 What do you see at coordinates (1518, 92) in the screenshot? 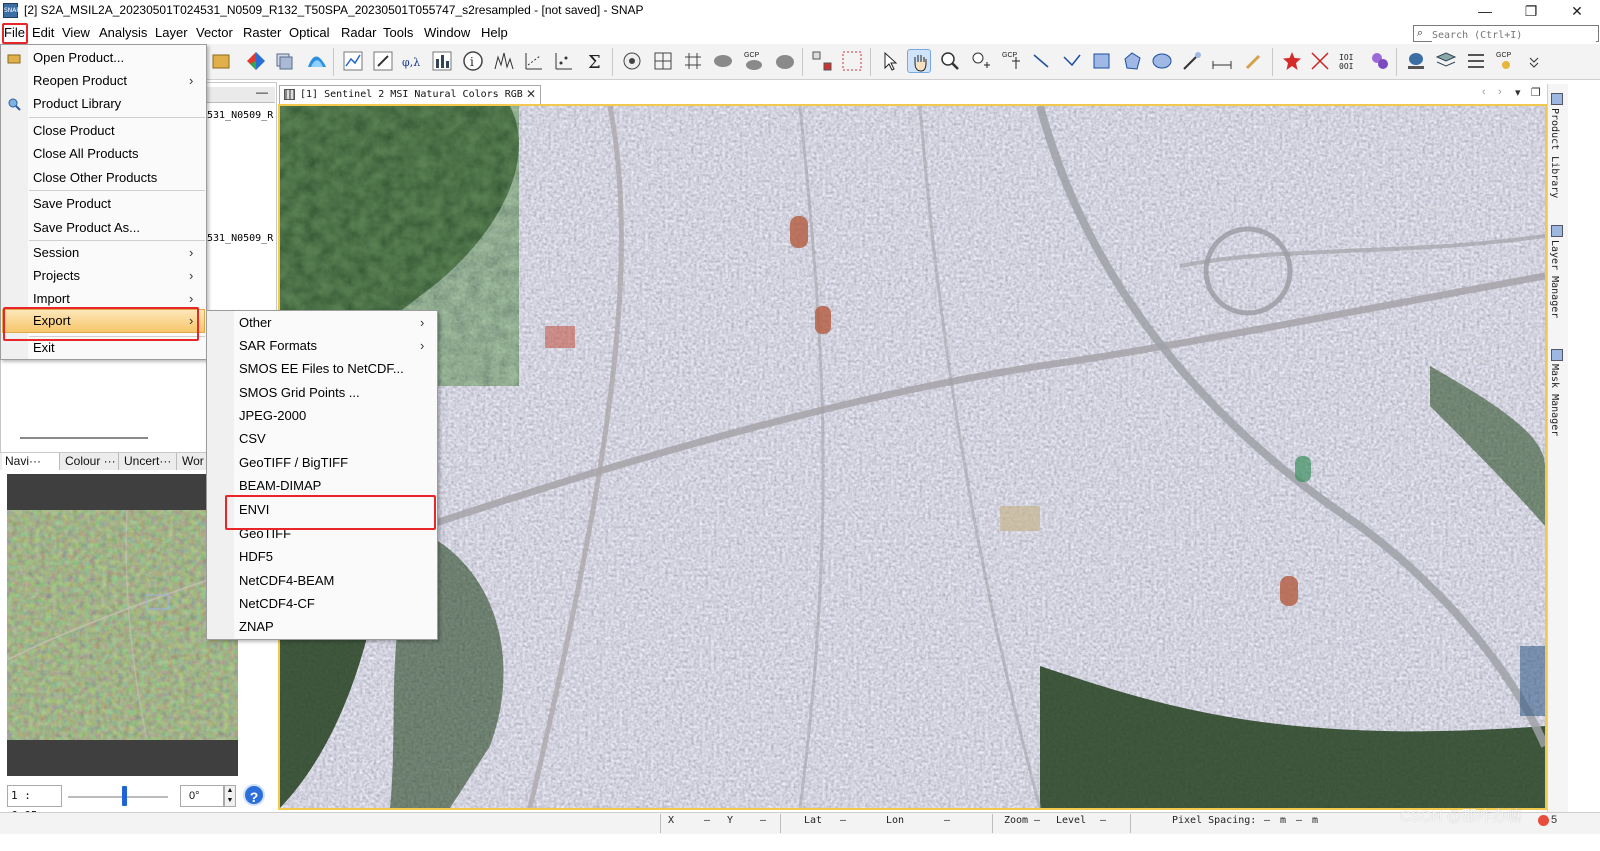
I see `tab-list-dropdown-icon: ▾` at bounding box center [1518, 92].